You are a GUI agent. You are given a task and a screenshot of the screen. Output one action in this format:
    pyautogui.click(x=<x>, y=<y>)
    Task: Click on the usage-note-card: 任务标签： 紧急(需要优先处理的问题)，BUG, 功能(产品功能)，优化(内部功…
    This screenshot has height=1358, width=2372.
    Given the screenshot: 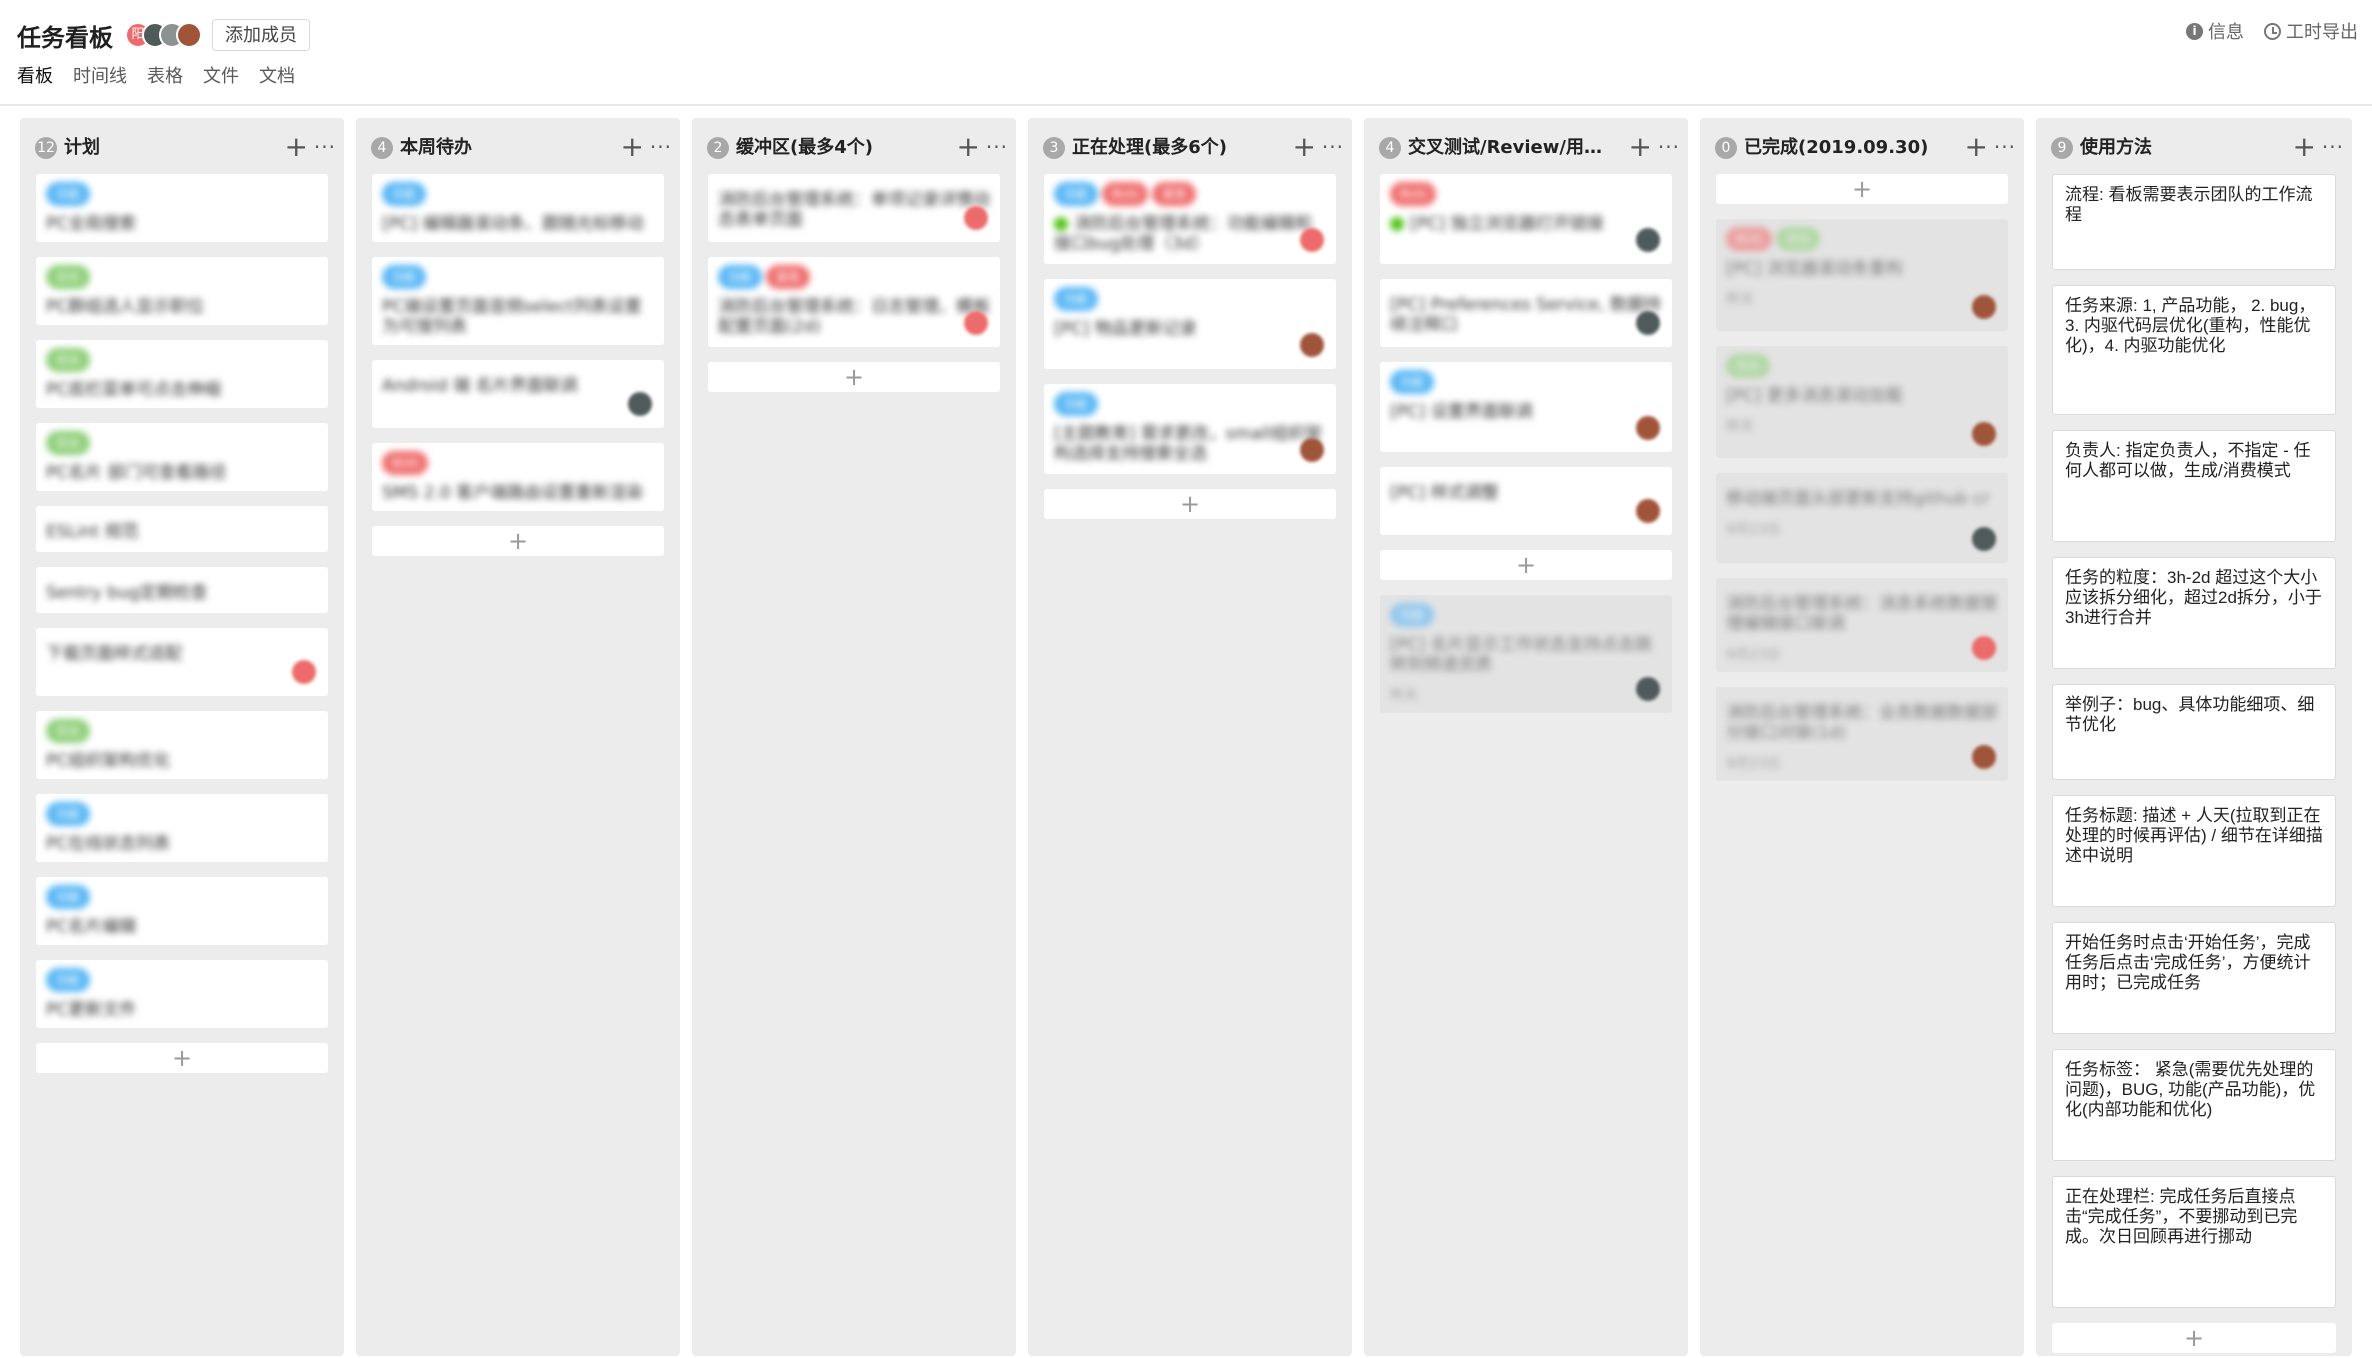 What is the action you would take?
    pyautogui.click(x=2194, y=1105)
    